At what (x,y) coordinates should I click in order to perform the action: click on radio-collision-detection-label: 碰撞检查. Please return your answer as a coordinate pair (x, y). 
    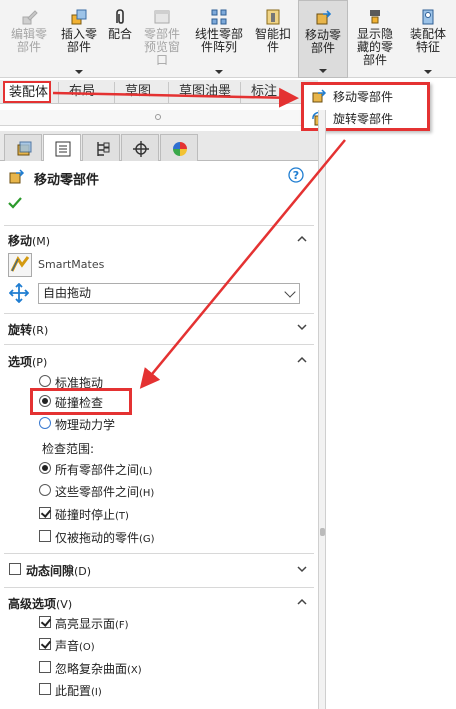
    Looking at the image, I should click on (79, 403).